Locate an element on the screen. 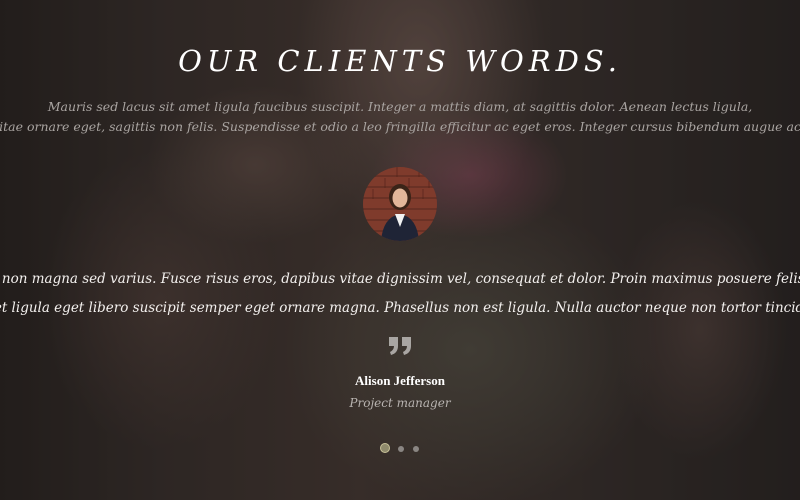  carousel-pagination is located at coordinates (400, 448).